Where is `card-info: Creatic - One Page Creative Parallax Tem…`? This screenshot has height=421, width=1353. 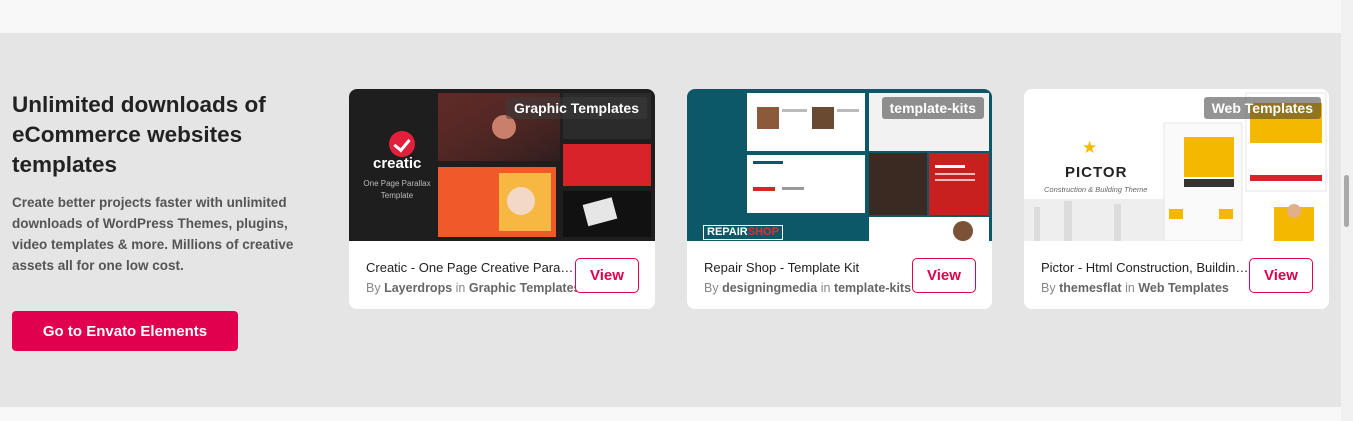 card-info: Creatic - One Page Creative Parallax Tem… is located at coordinates (473, 278).